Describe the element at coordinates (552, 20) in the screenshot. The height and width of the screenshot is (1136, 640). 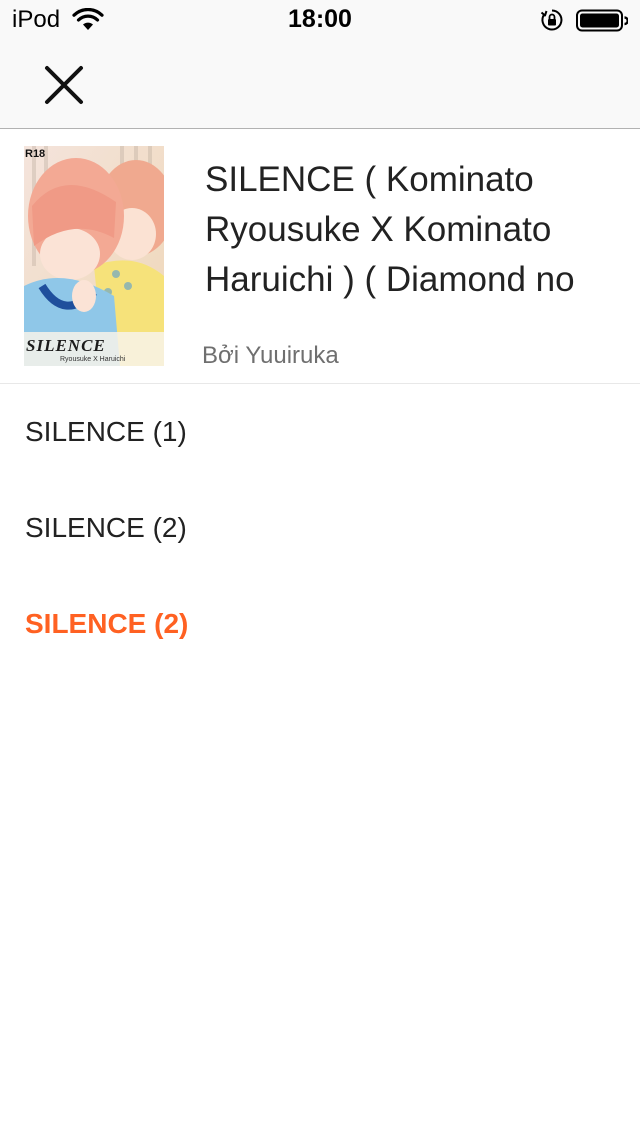
I see `orientation-lock-icon` at that location.